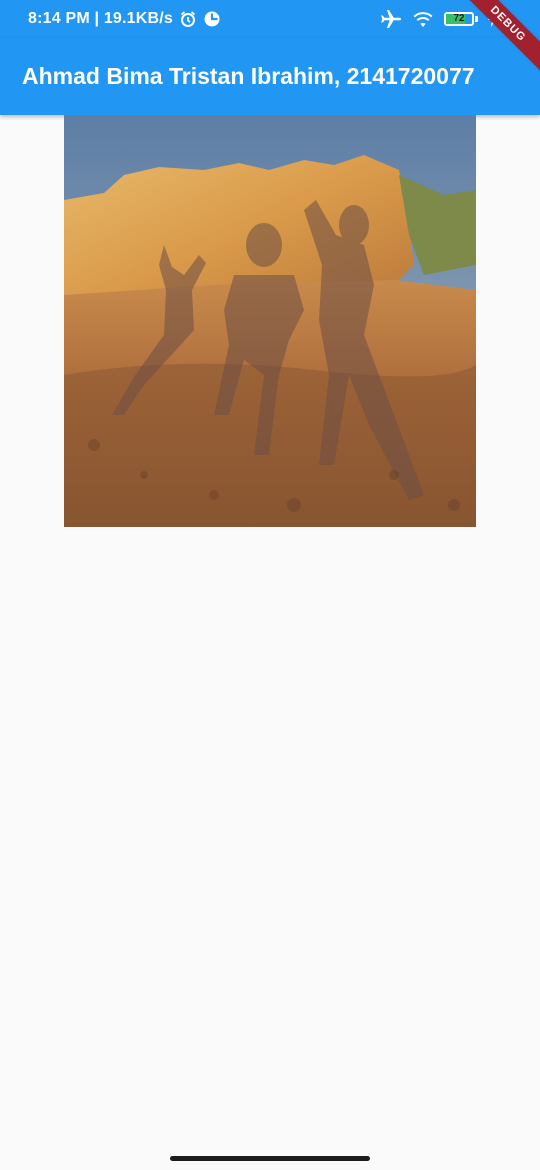 The image size is (540, 1170). What do you see at coordinates (188, 19) in the screenshot?
I see `alarm-icon` at bounding box center [188, 19].